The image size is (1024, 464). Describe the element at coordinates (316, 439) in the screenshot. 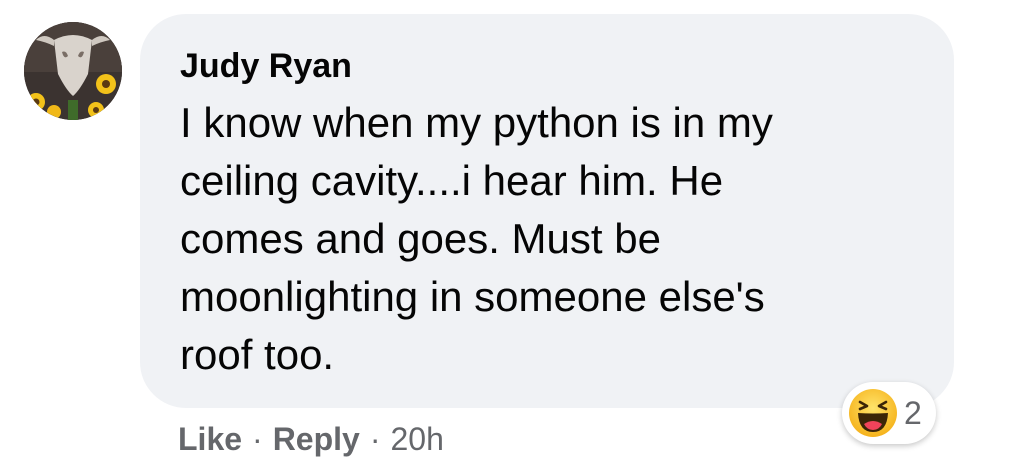

I see `reply-button: Reply` at that location.